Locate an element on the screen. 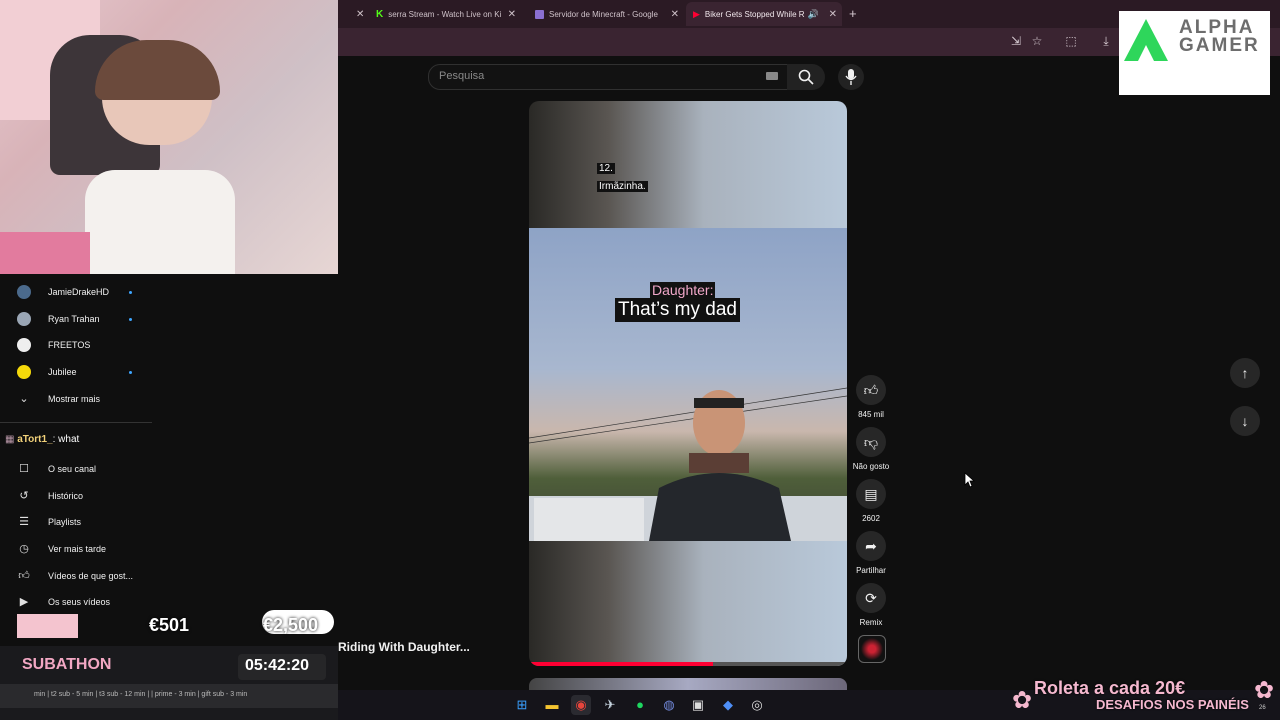 The image size is (1280, 720). challenges-text: DESAFIOS NOS PAINÉIS is located at coordinates (1172, 704).